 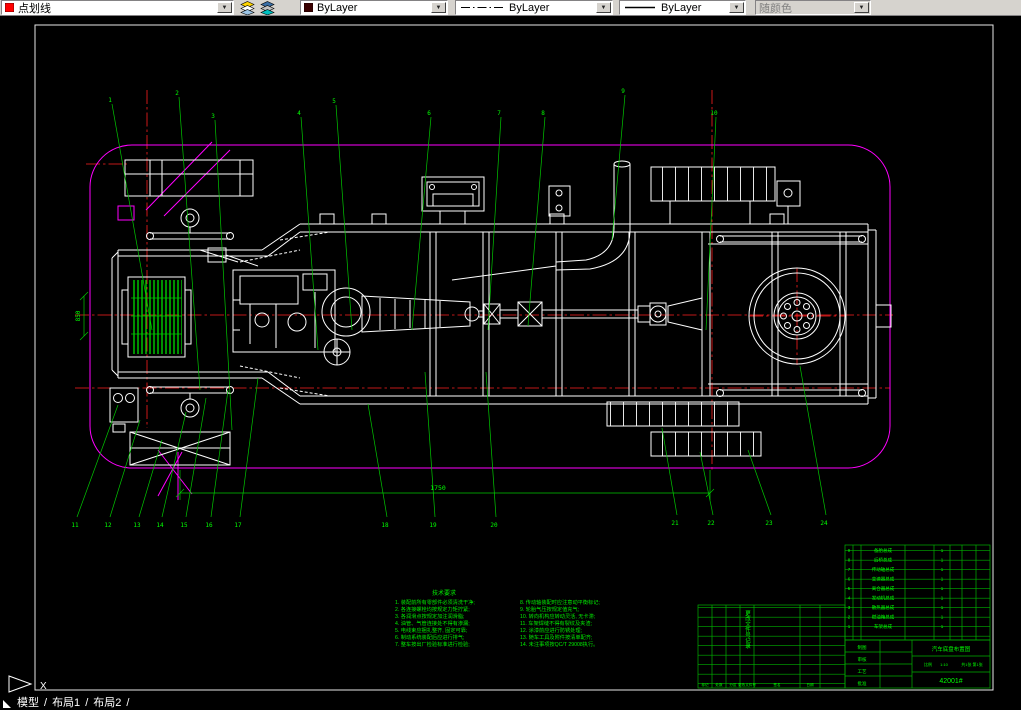 What do you see at coordinates (429, 637) in the screenshot?
I see `note-line: 6. 制动系统装配后应进行排气;` at bounding box center [429, 637].